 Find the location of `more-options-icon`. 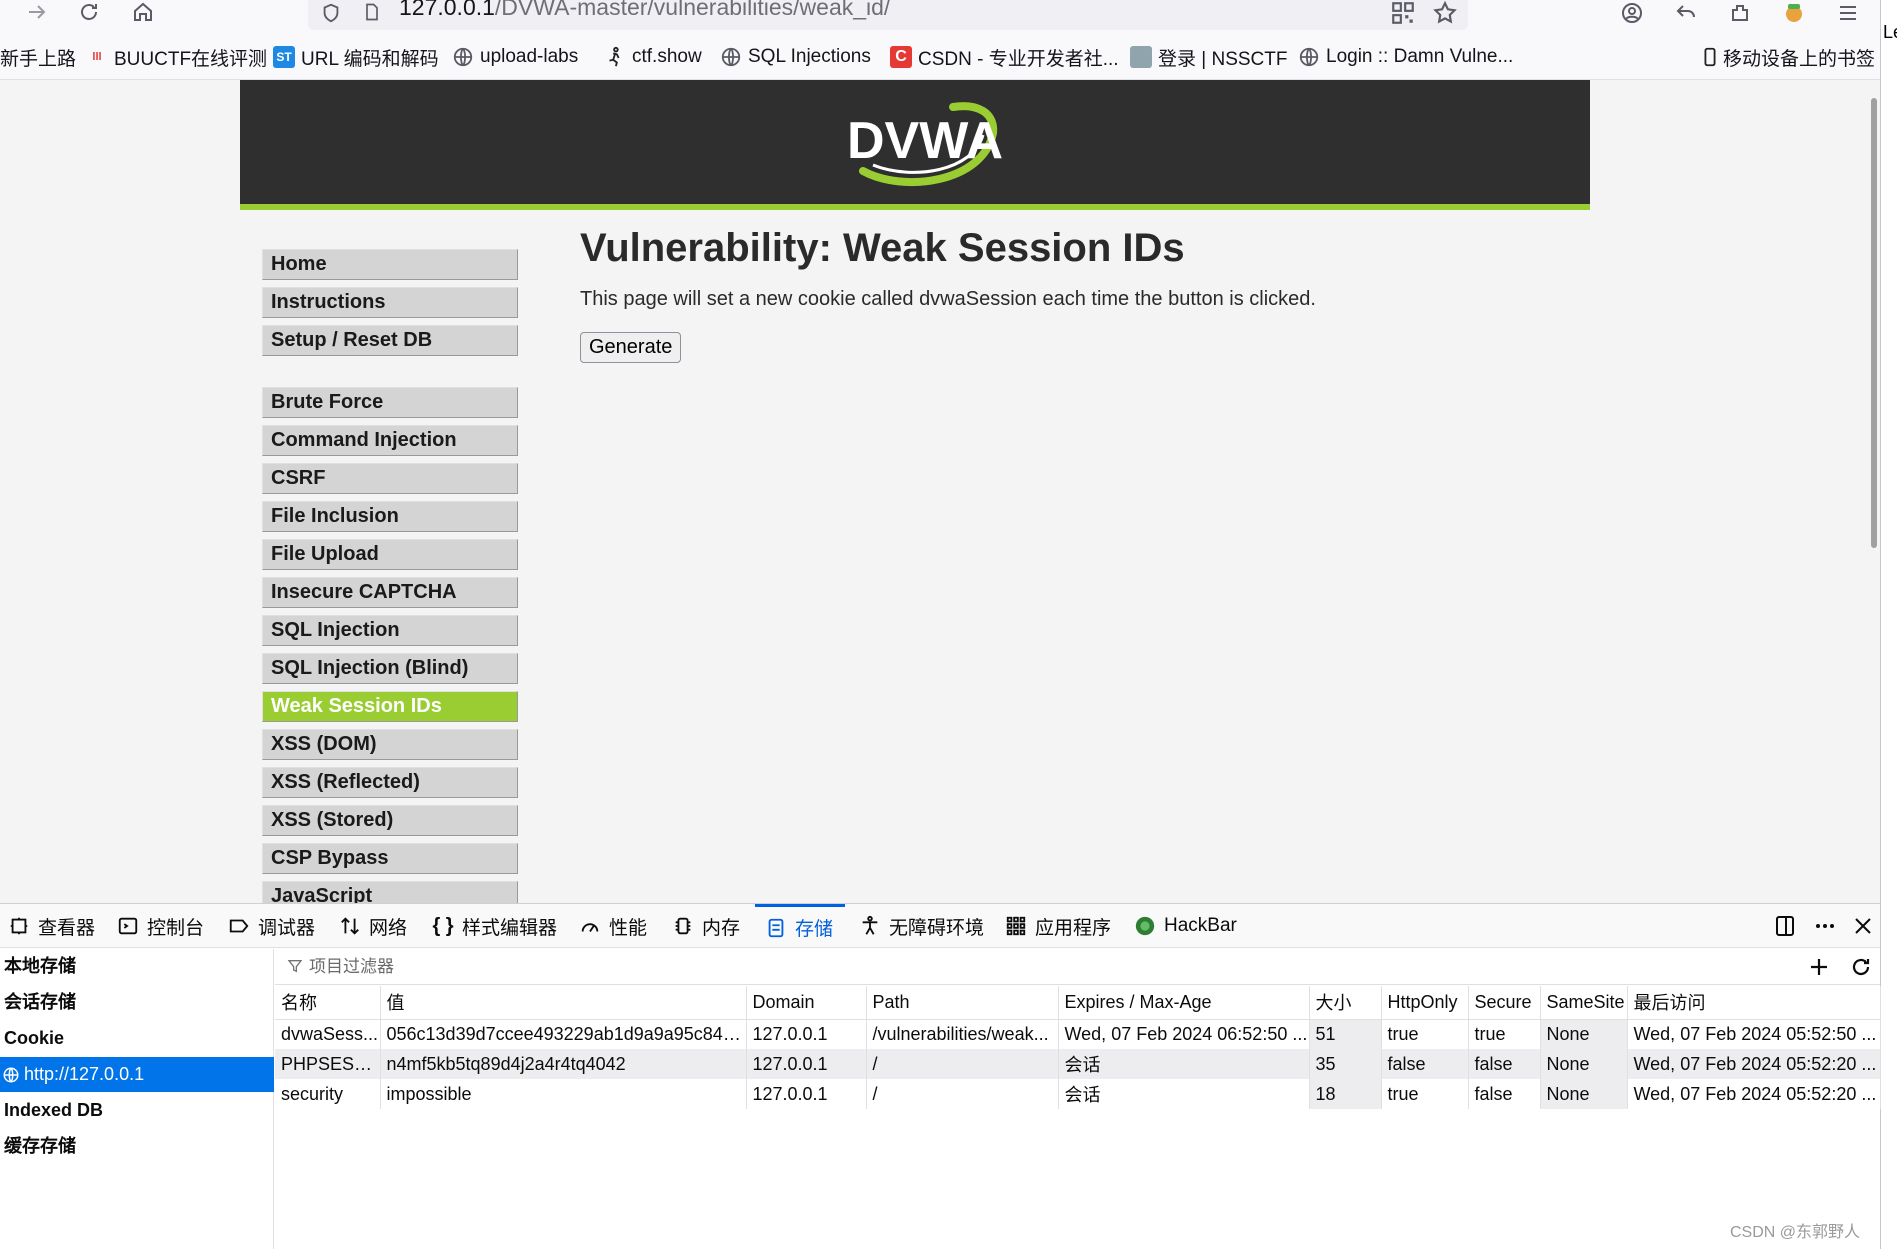

more-options-icon is located at coordinates (1825, 926).